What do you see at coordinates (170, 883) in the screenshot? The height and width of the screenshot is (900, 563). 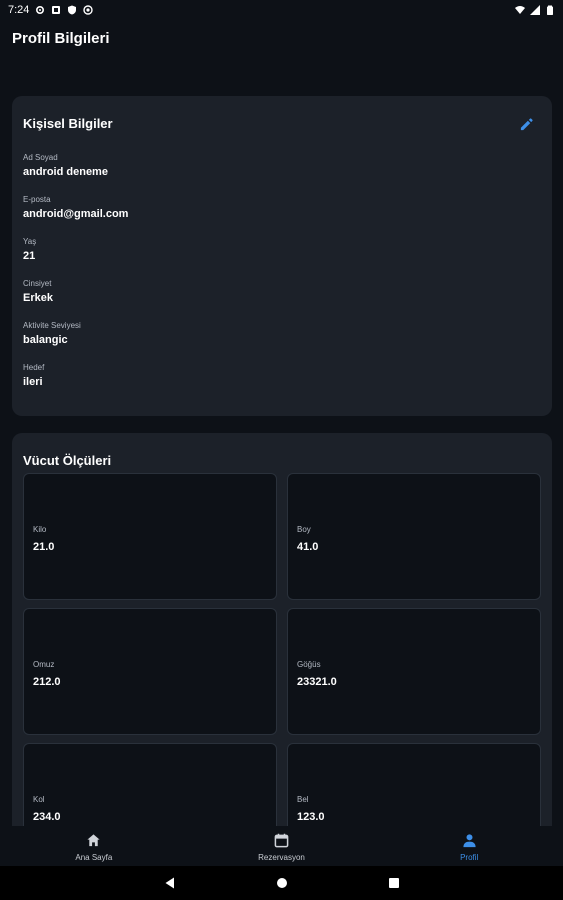 I see `back-icon` at bounding box center [170, 883].